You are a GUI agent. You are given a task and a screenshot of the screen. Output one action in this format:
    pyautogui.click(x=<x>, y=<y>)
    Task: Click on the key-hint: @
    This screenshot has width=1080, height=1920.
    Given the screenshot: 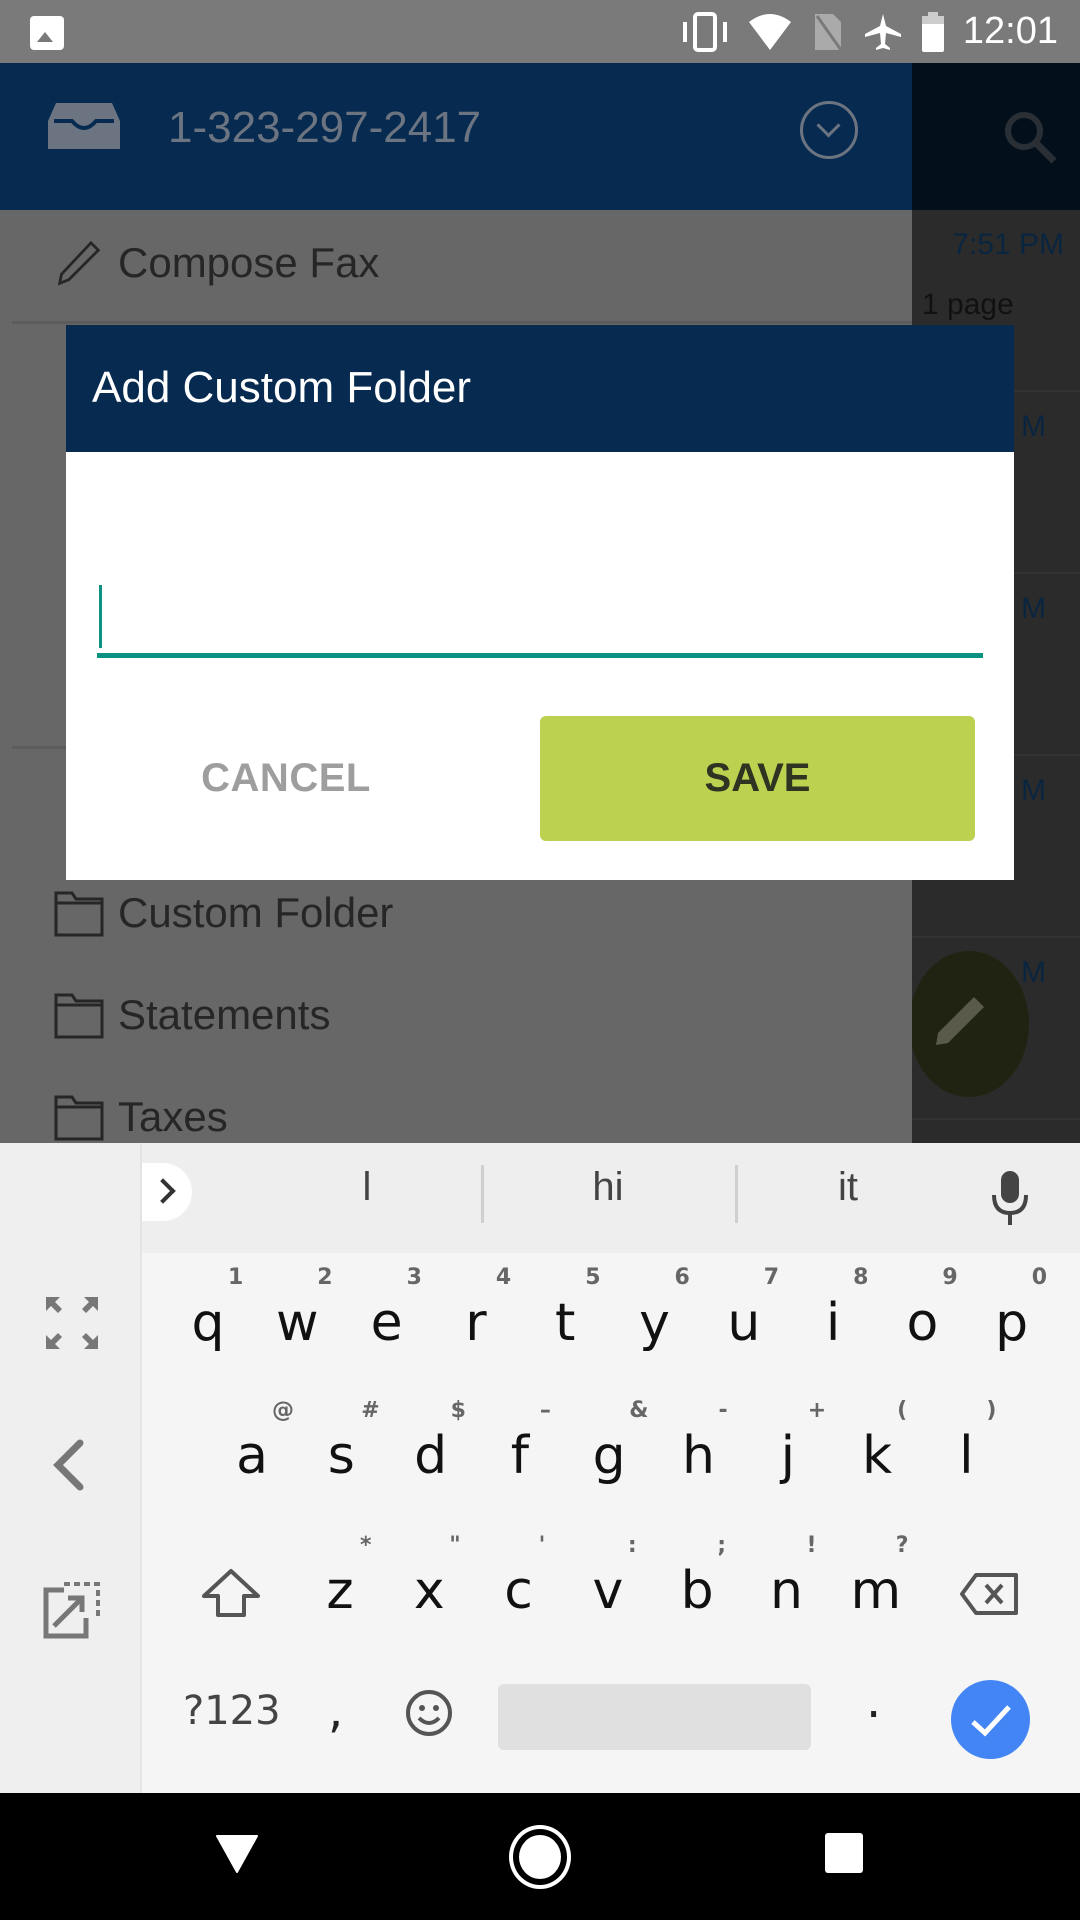 What is the action you would take?
    pyautogui.click(x=283, y=1410)
    